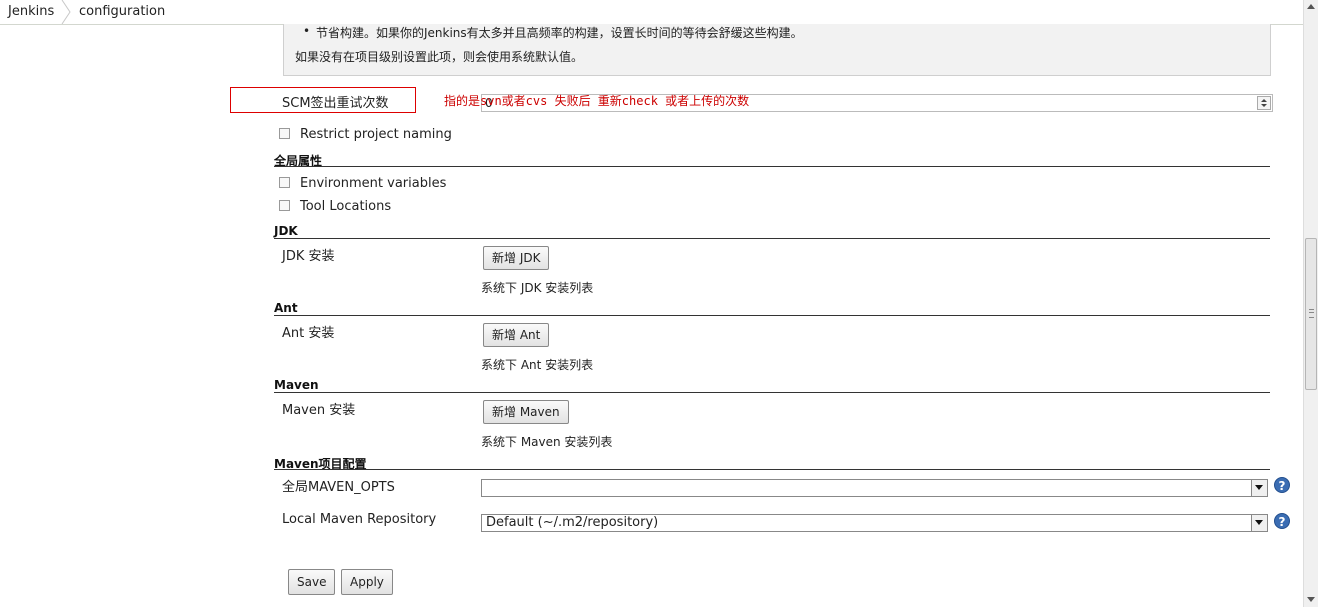 Image resolution: width=1318 pixels, height=607 pixels. What do you see at coordinates (537, 365) in the screenshot?
I see `ant-hint: 系统下 Ant 安装列表` at bounding box center [537, 365].